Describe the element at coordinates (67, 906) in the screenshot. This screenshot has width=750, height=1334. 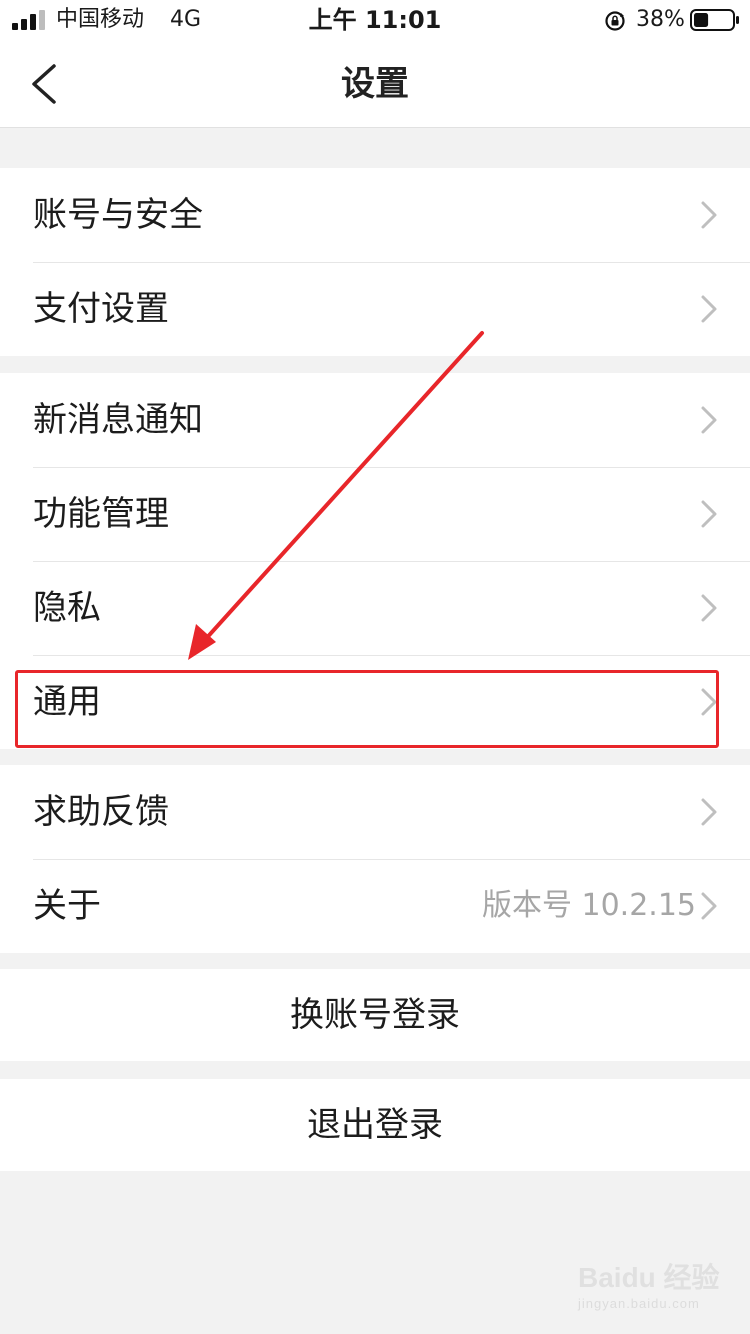
I see `setting-row-label: 关于` at that location.